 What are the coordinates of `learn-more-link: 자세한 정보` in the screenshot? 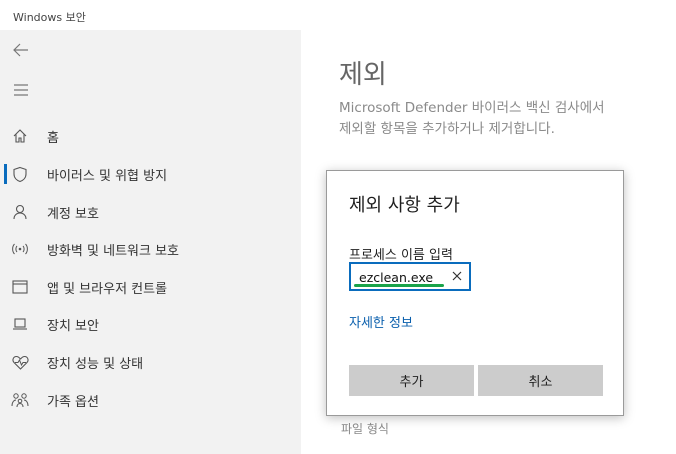 It's located at (381, 321).